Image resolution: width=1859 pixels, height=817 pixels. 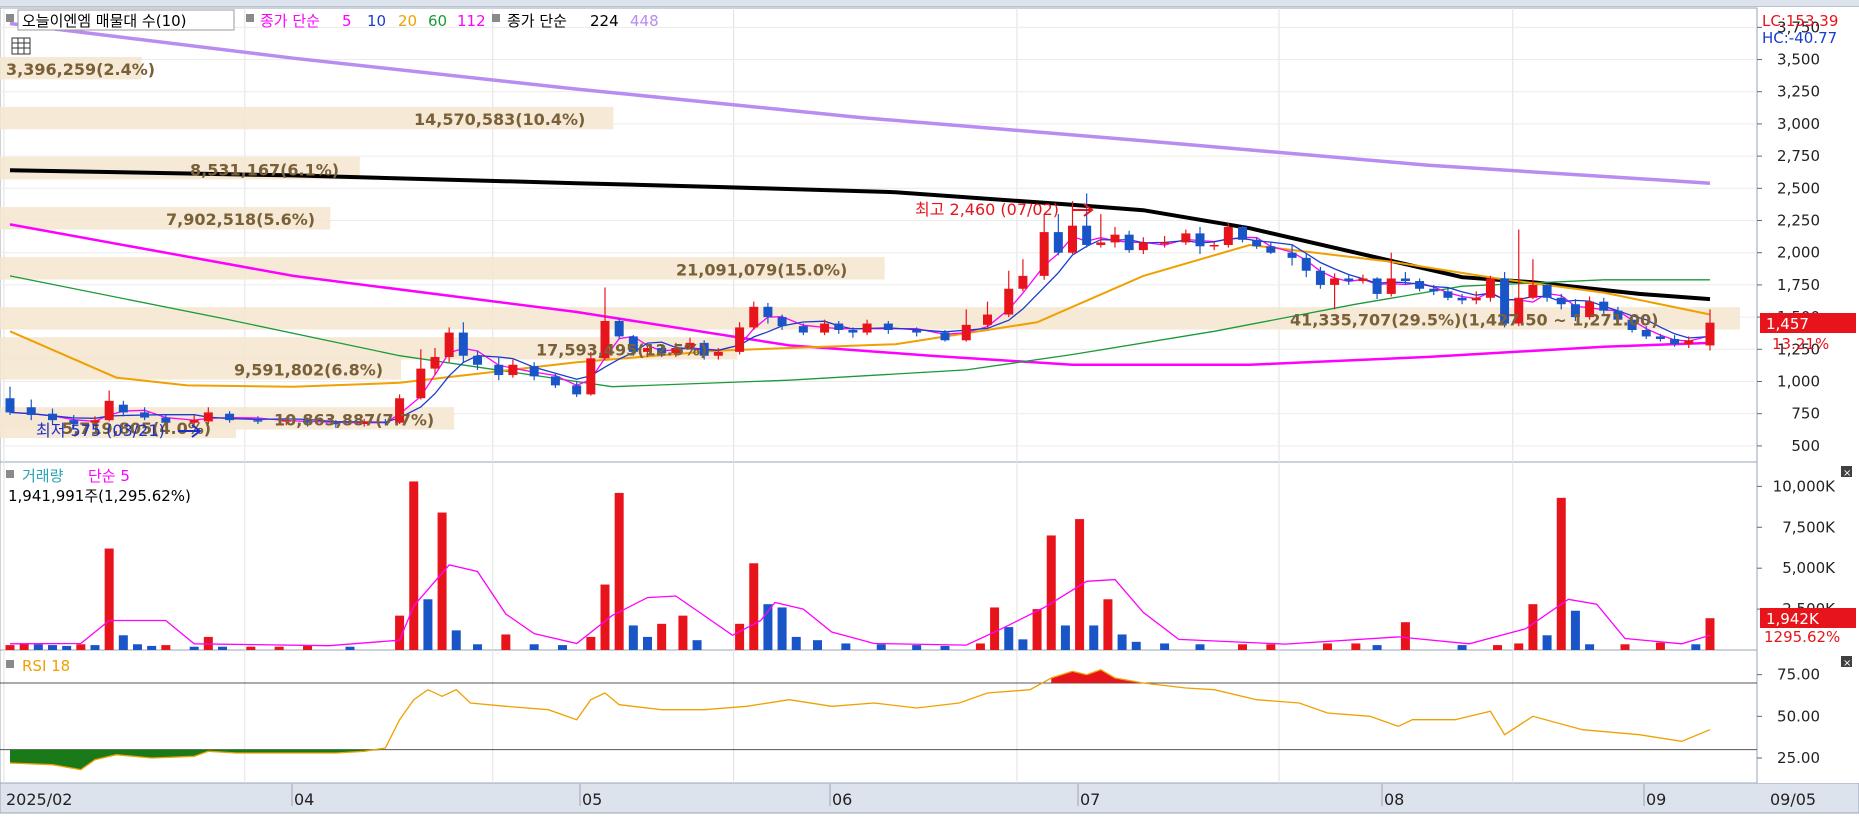 I want to click on last-price: 1,457, so click(x=1787, y=324).